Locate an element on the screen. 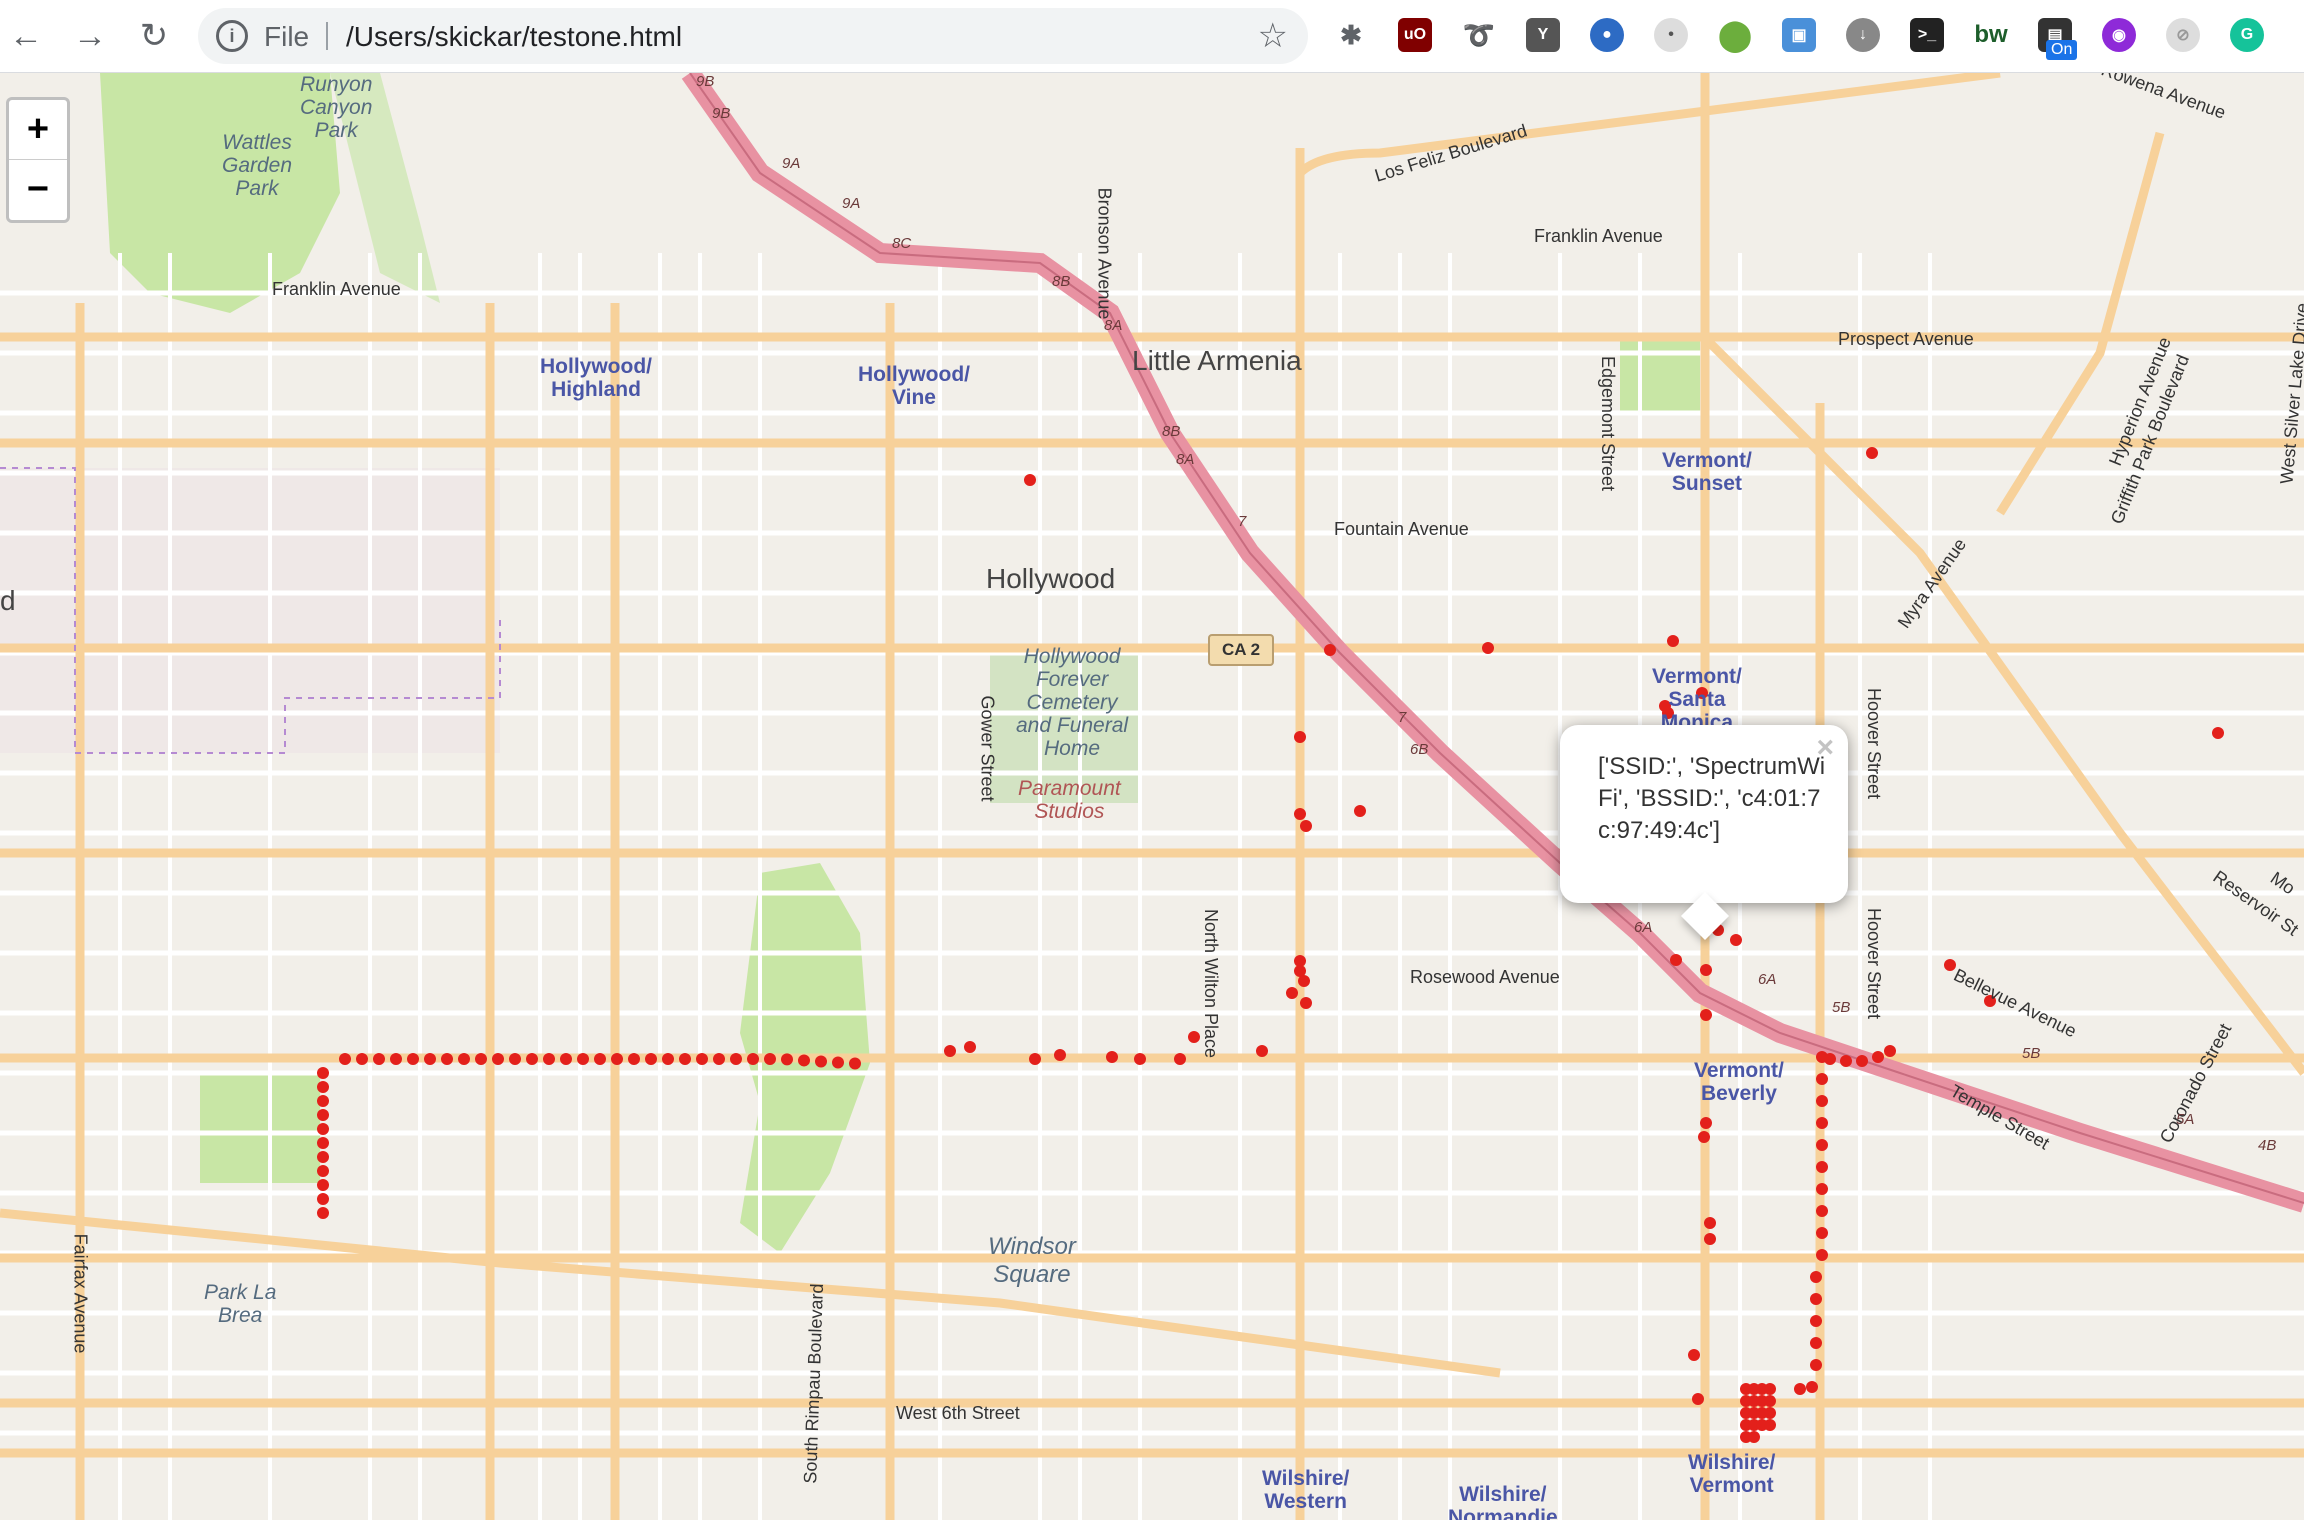  download-icon: ↓ is located at coordinates (1863, 35).